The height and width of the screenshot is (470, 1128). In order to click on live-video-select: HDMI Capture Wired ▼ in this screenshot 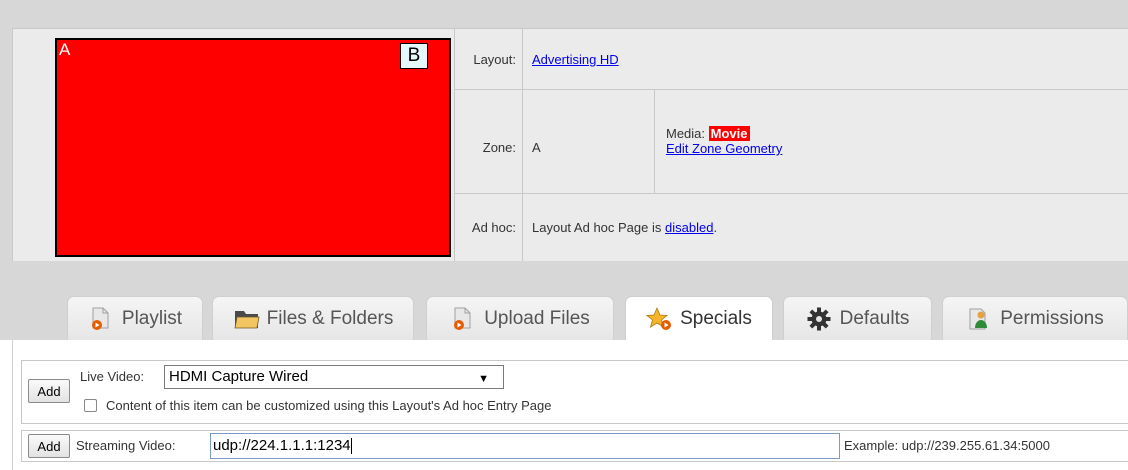, I will do `click(334, 377)`.